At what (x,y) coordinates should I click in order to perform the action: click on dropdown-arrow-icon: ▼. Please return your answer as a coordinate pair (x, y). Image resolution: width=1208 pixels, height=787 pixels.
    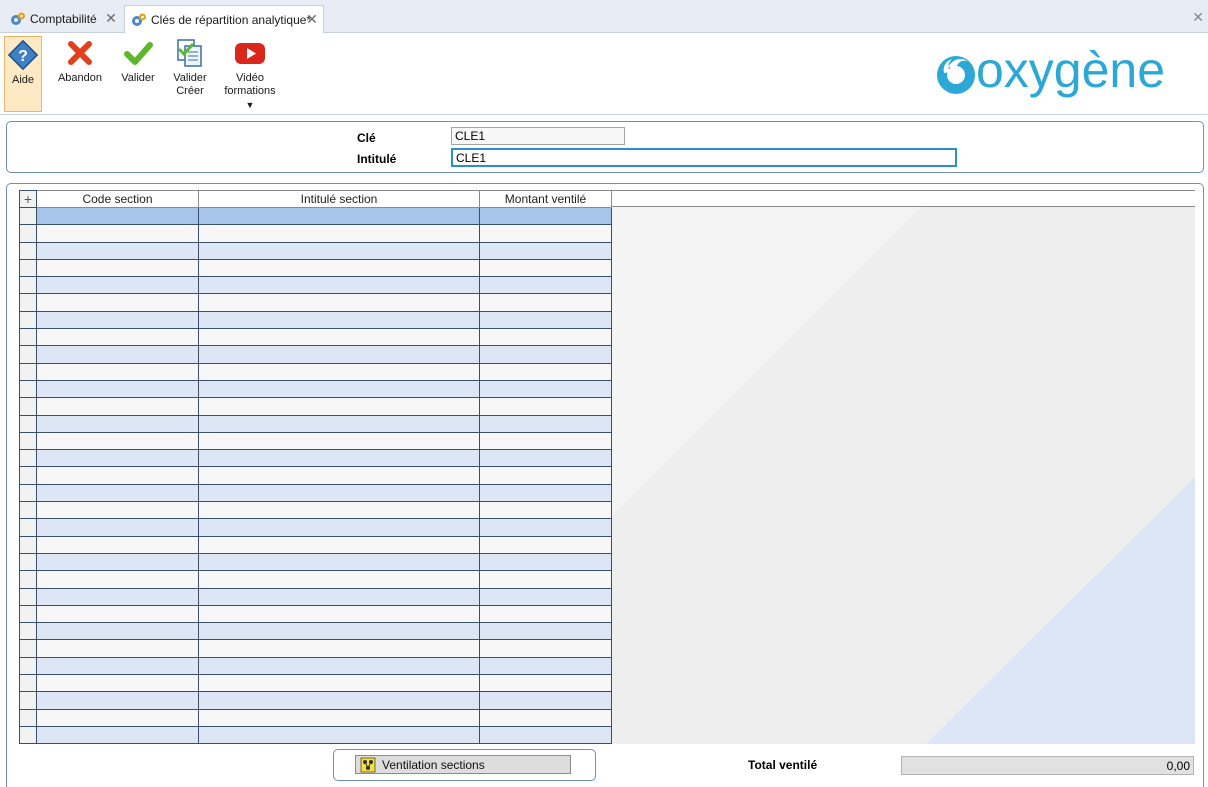
    Looking at the image, I should click on (250, 105).